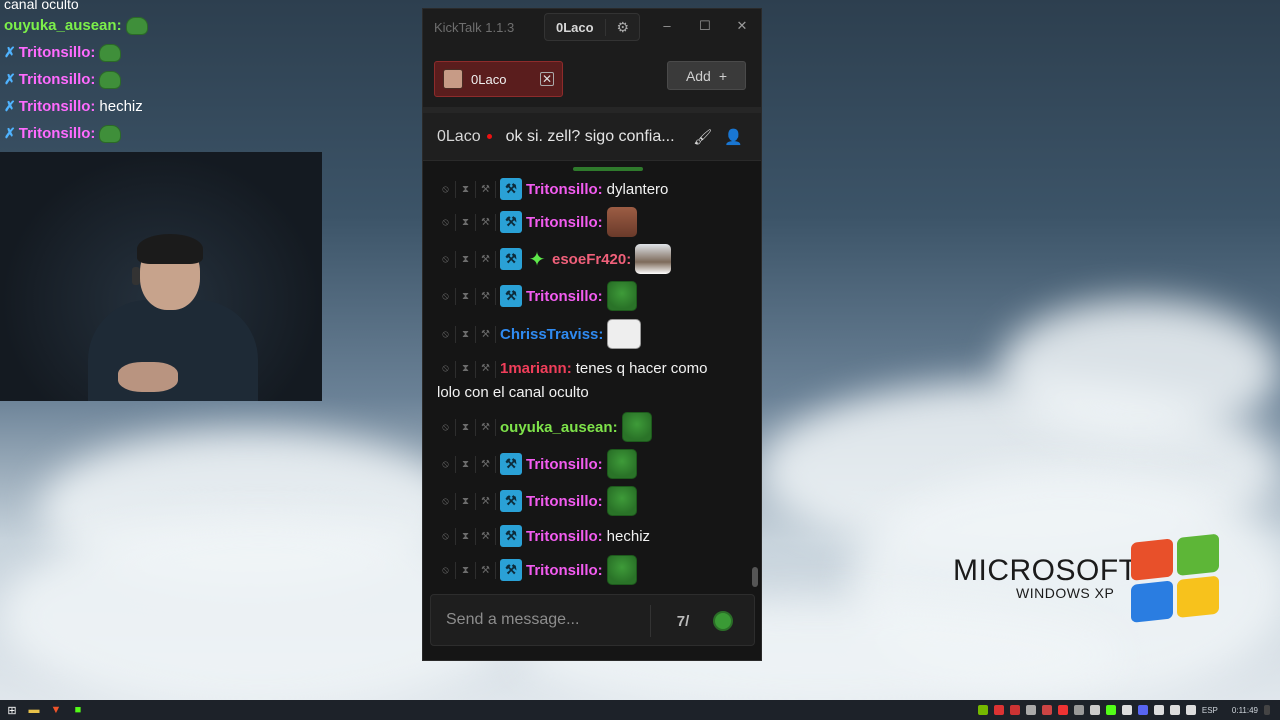 This screenshot has height=720, width=1280. I want to click on gear-icon: ⚙, so click(617, 27).